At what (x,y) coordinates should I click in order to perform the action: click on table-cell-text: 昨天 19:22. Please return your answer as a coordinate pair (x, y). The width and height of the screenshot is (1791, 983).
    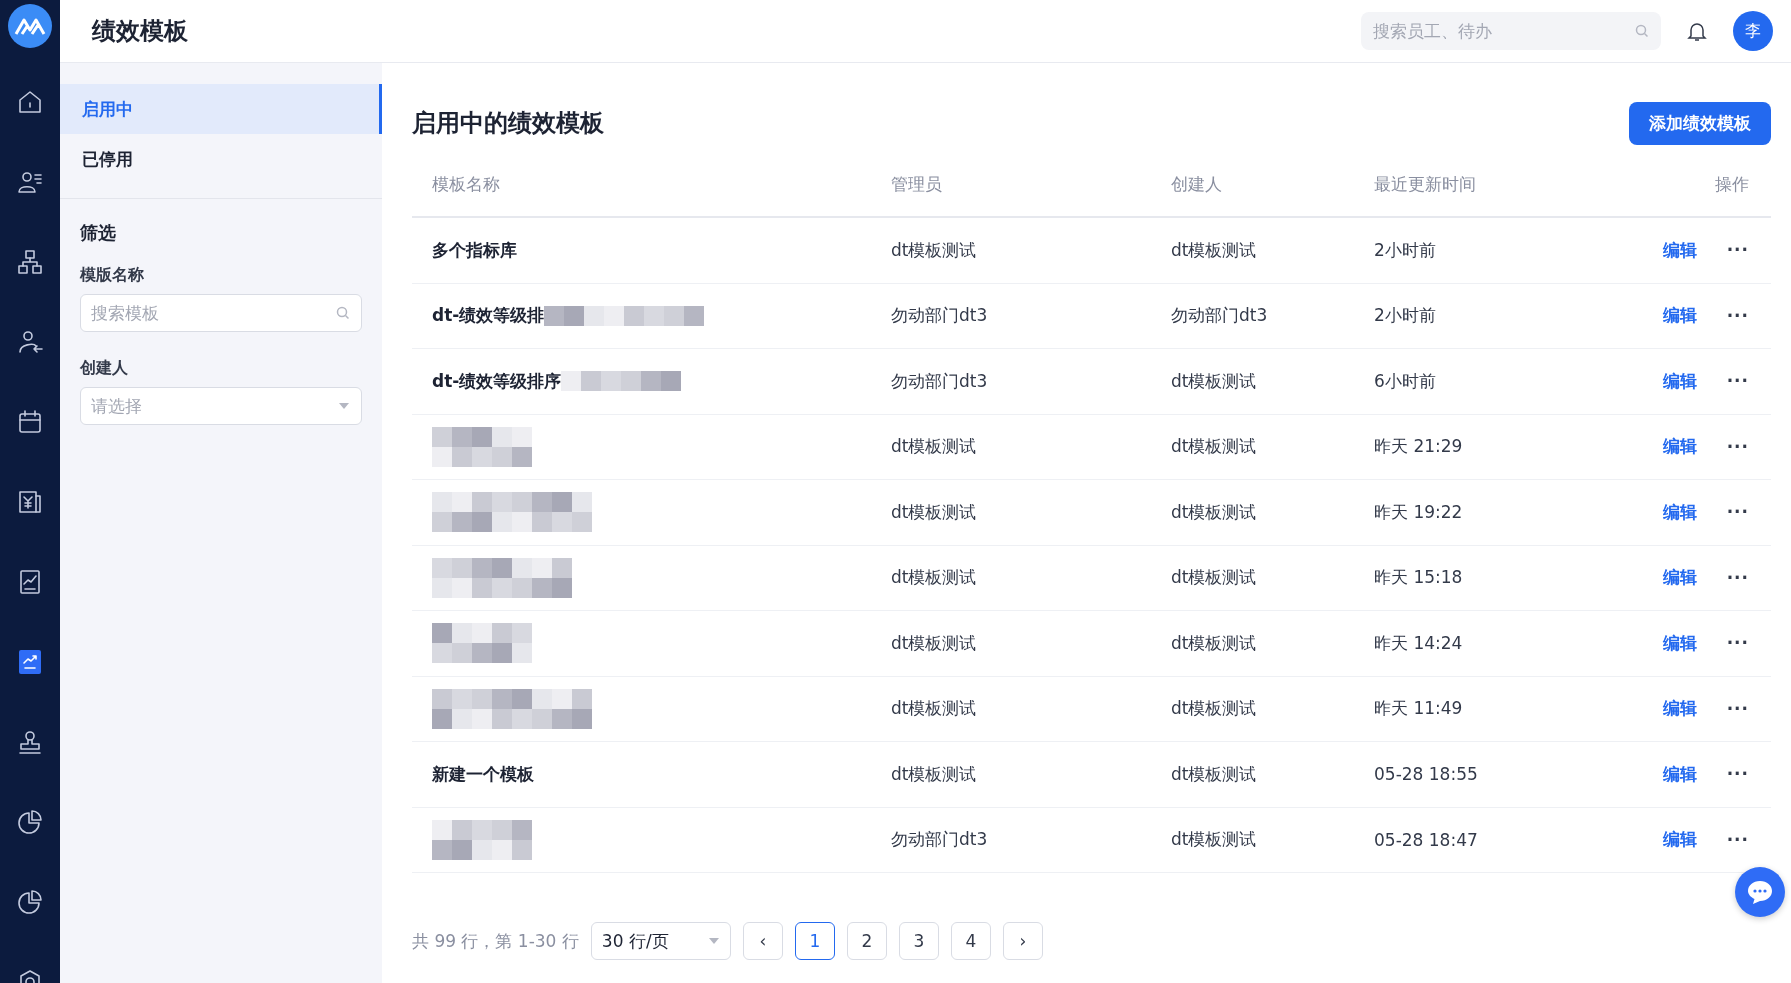
    Looking at the image, I should click on (1419, 512).